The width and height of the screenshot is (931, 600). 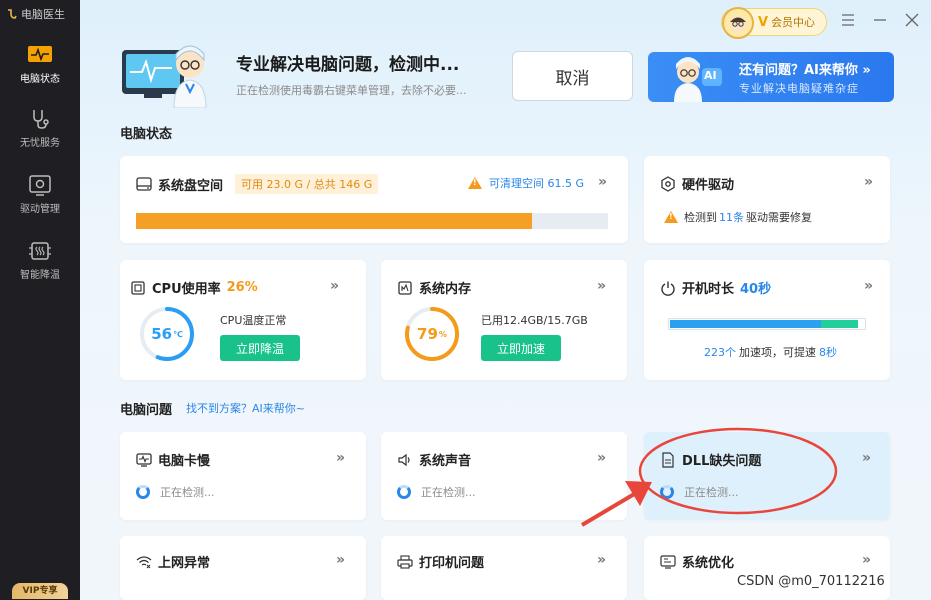 What do you see at coordinates (40, 119) in the screenshot?
I see `stethoscope-icon` at bounding box center [40, 119].